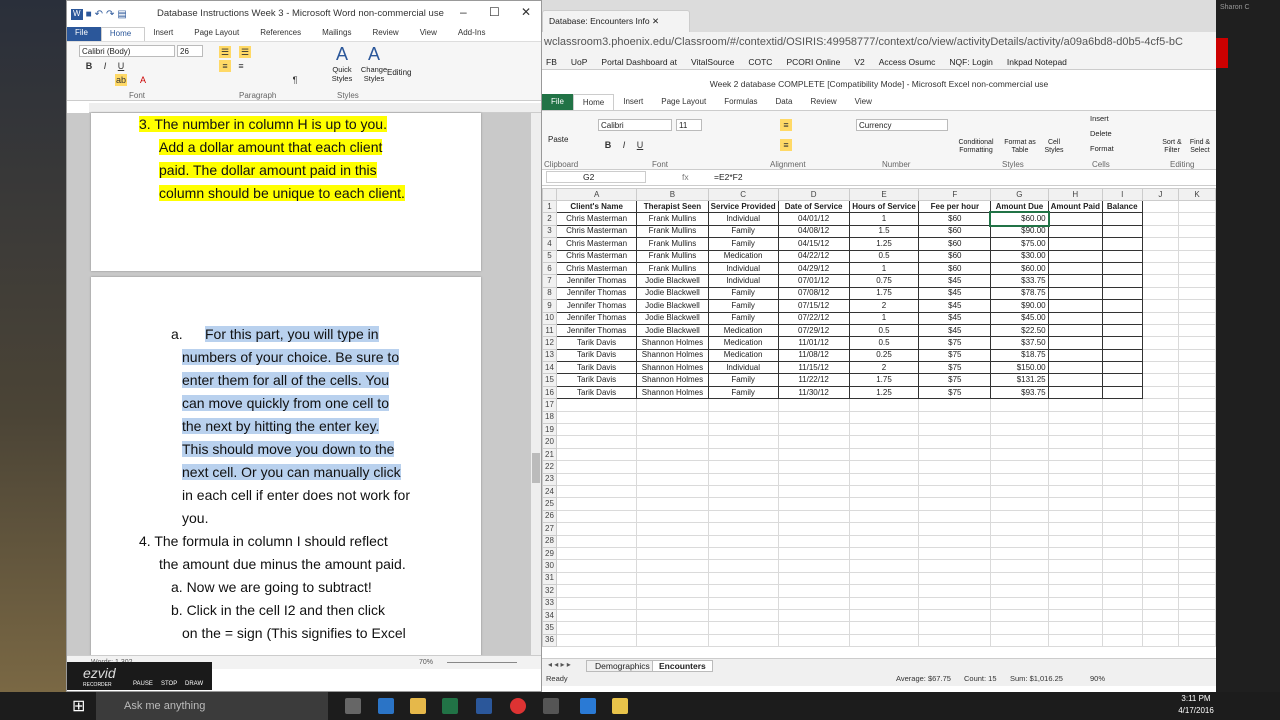 The image size is (1280, 720). I want to click on data-cell: 07/22/12, so click(813, 318).